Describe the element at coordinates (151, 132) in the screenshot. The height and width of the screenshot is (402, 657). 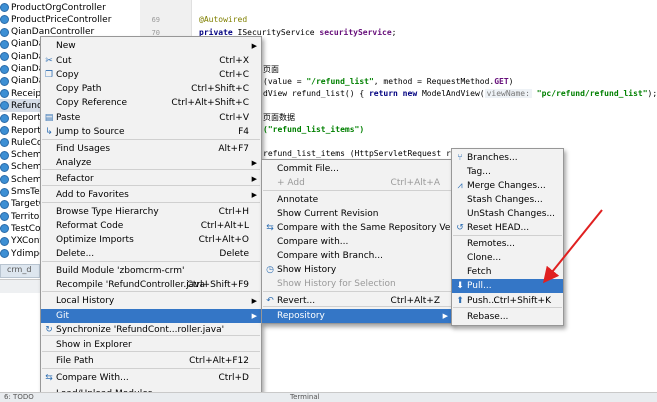
I see `menu-item-jump-to-source: ↳ Jump to Source F4` at that location.